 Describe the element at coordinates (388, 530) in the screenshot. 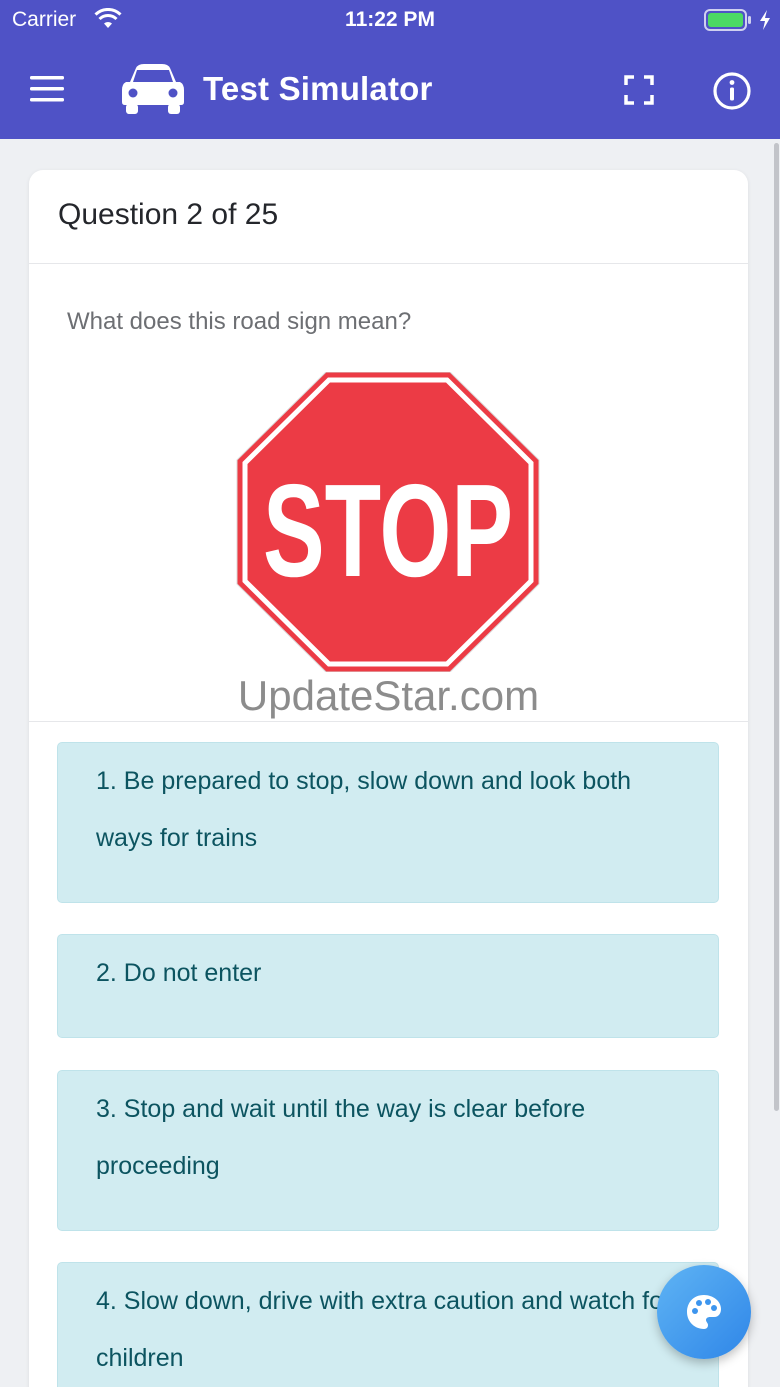

I see `stop-sign-text: STOP` at that location.